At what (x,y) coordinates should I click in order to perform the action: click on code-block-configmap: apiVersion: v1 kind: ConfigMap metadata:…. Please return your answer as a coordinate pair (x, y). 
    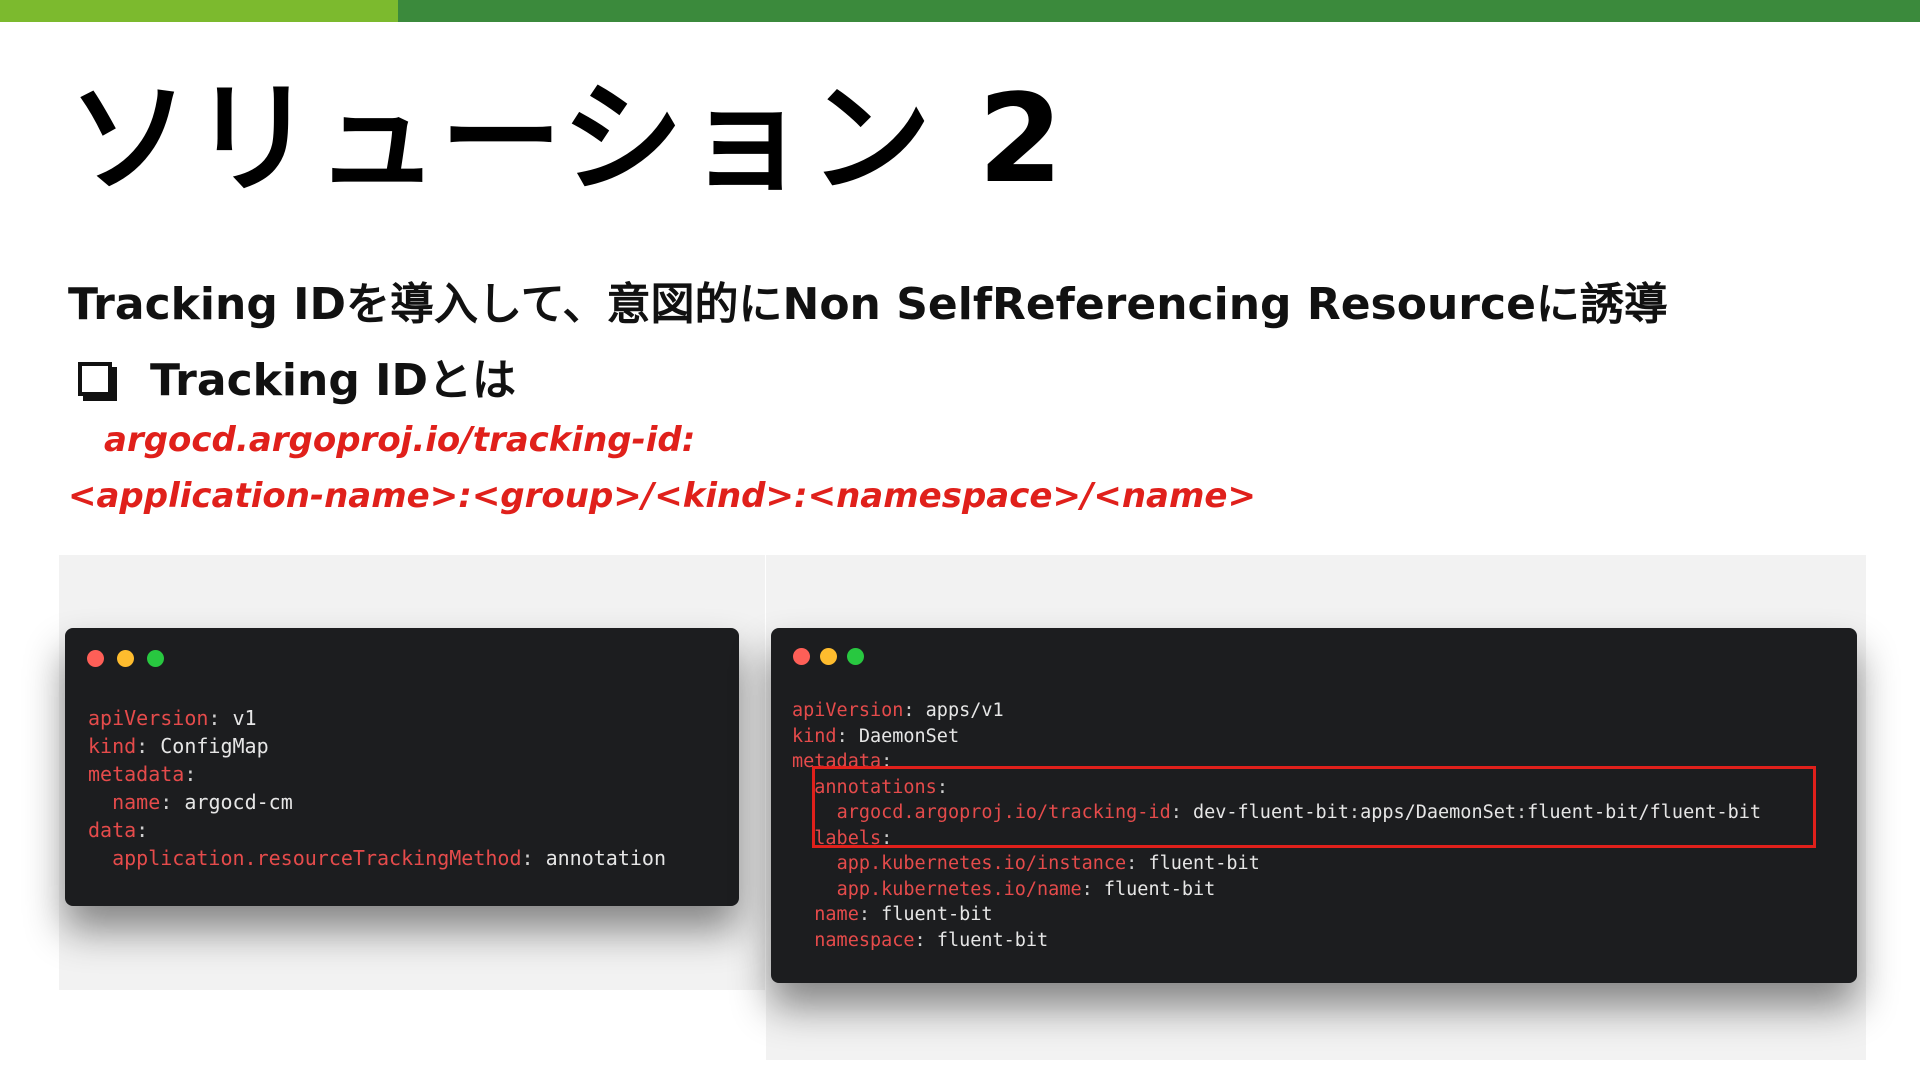
    Looking at the image, I should click on (377, 788).